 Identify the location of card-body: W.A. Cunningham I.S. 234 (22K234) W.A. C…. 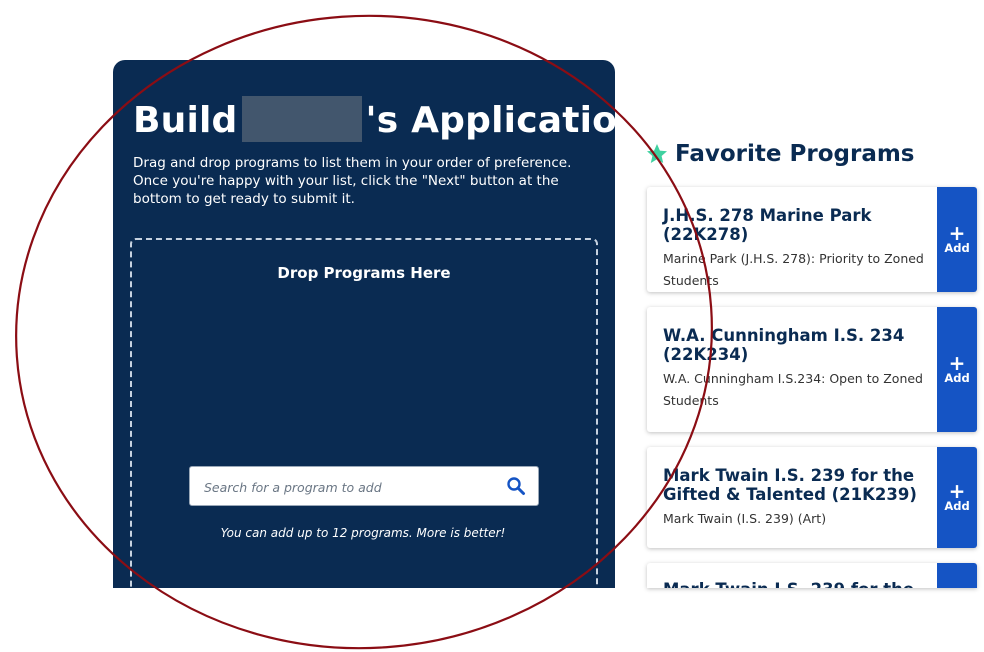
(796, 369).